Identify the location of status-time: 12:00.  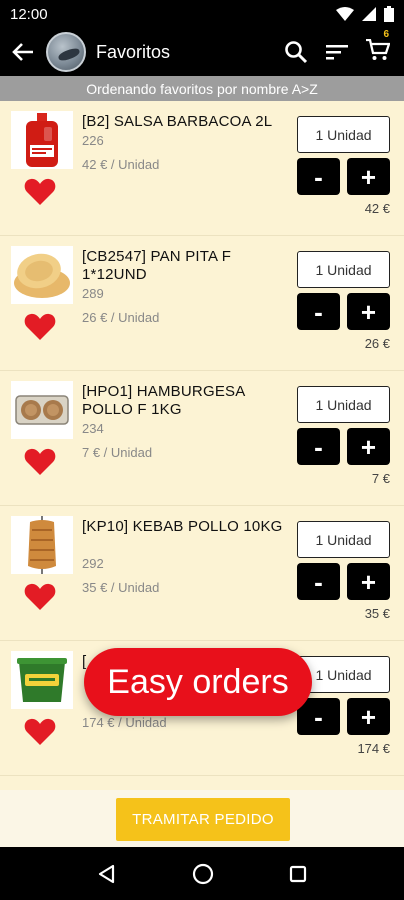
(29, 14).